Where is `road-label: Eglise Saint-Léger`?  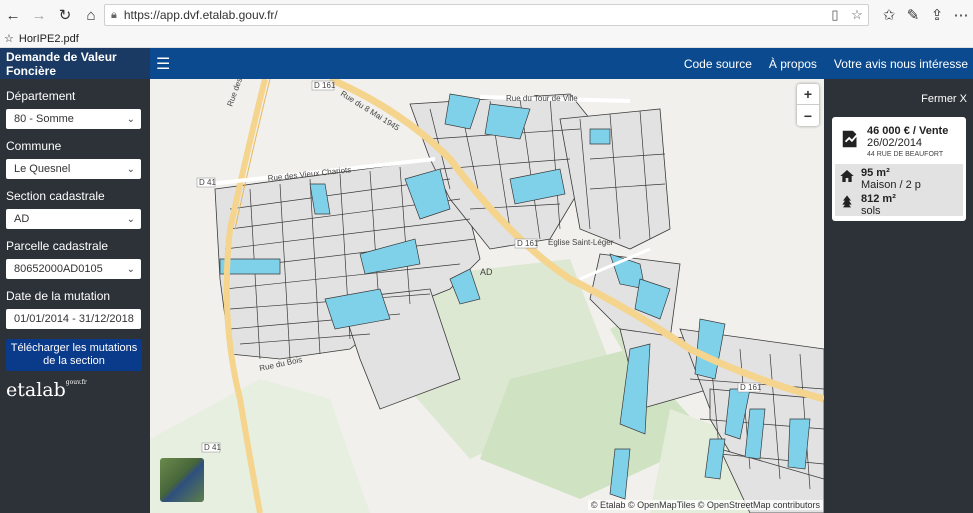 road-label: Eglise Saint-Léger is located at coordinates (581, 242).